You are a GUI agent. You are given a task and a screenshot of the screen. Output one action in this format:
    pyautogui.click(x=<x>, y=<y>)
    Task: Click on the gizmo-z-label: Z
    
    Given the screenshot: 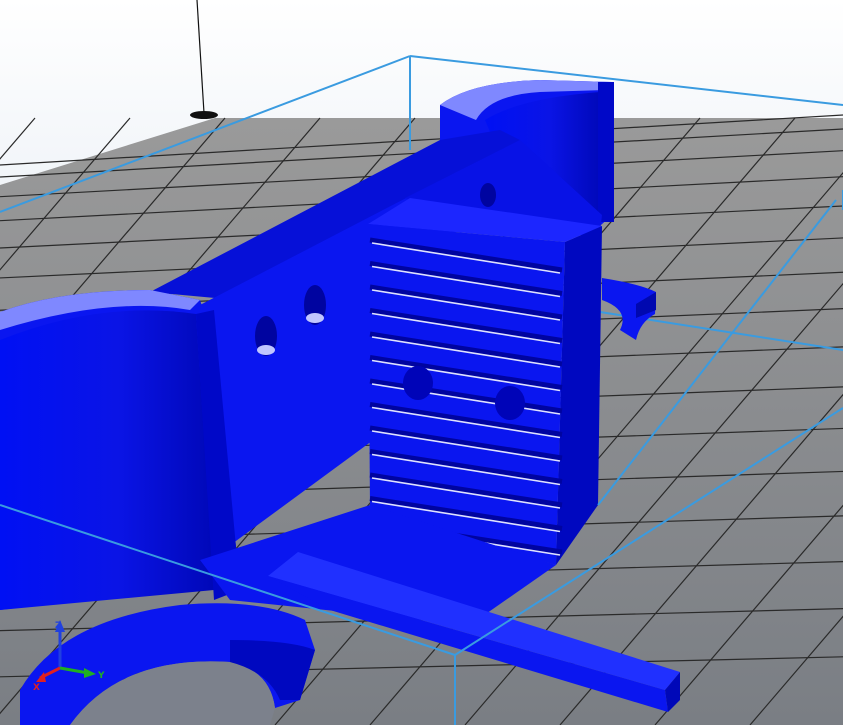 What is the action you would take?
    pyautogui.click(x=58, y=626)
    